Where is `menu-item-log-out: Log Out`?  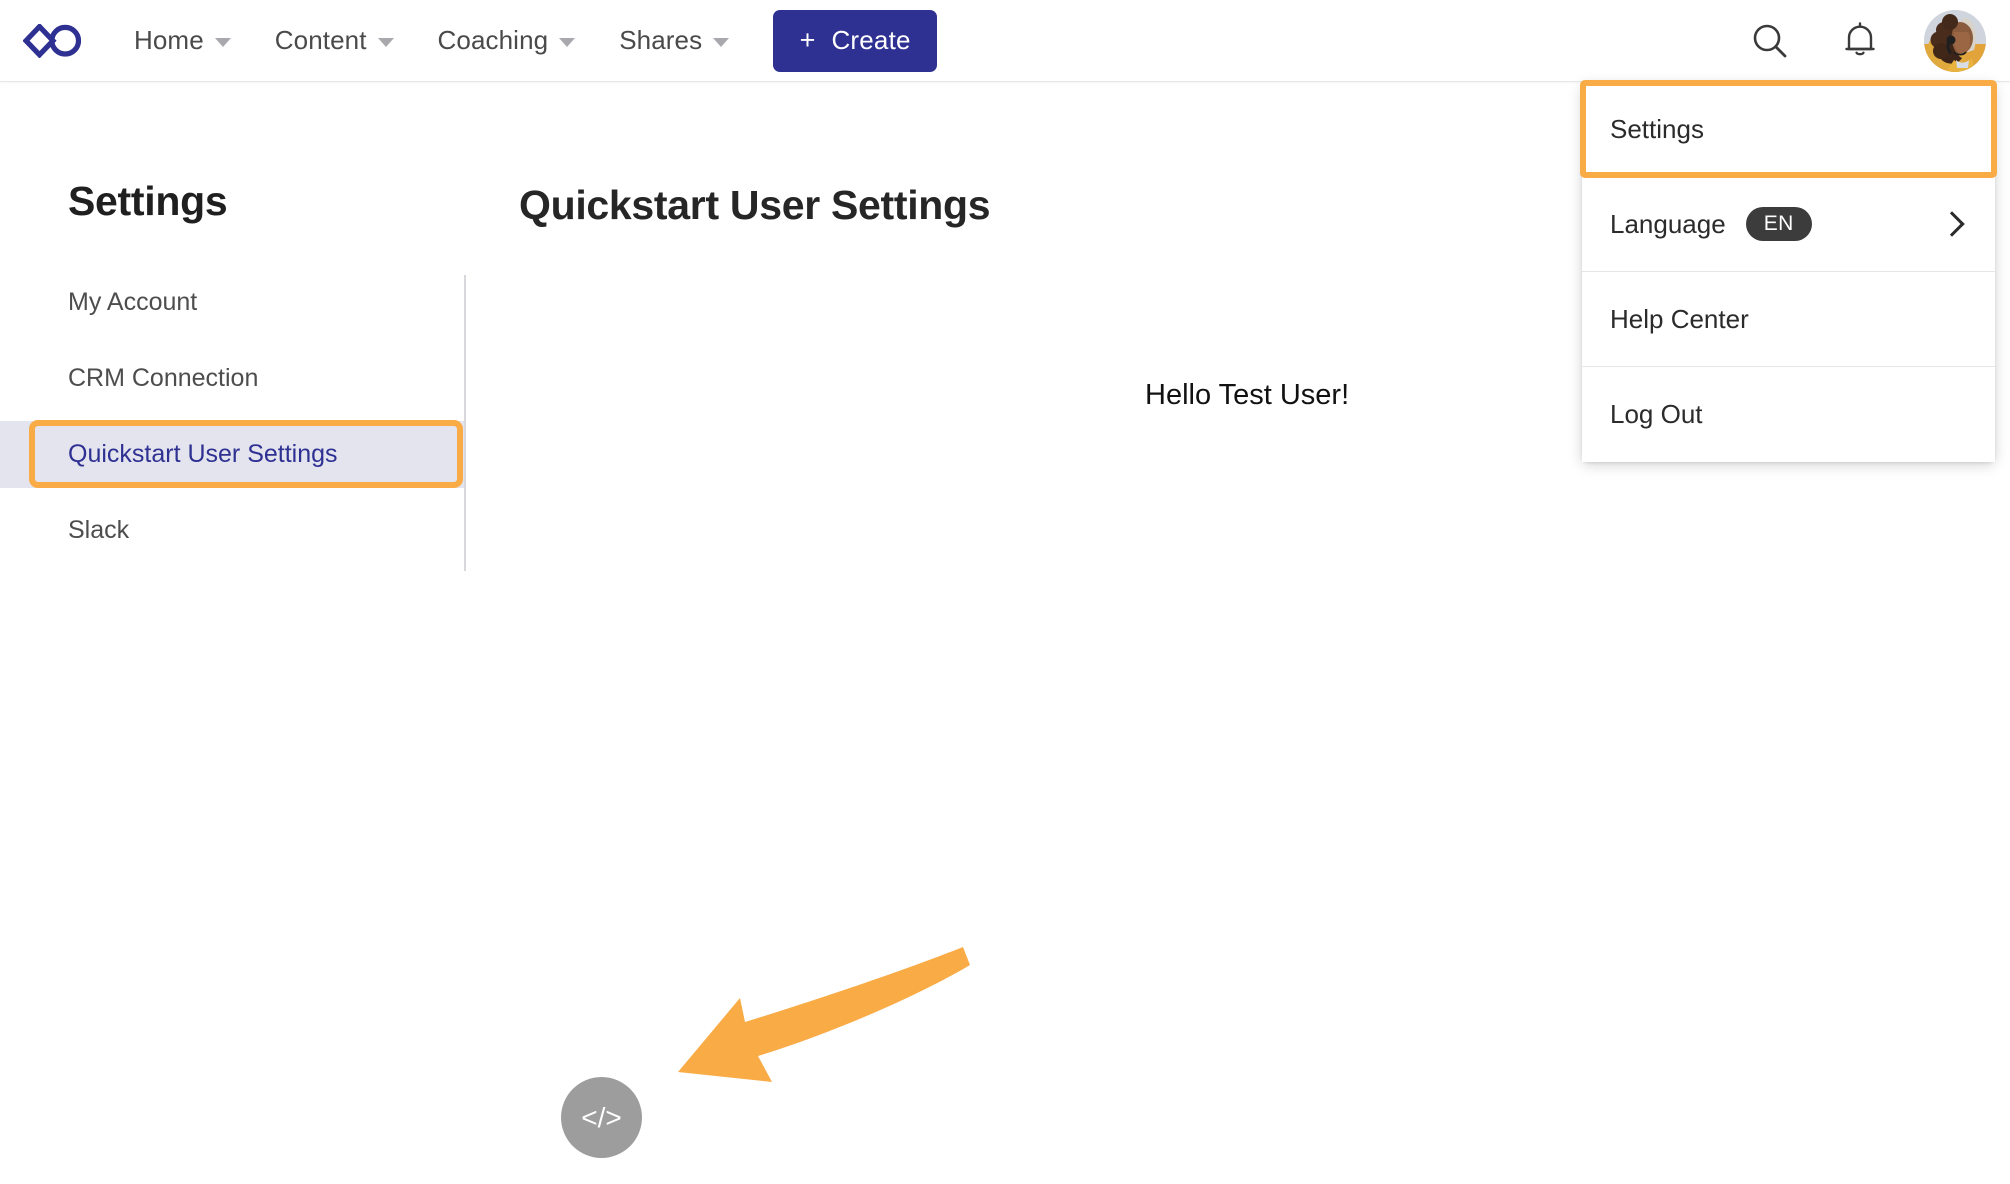 menu-item-log-out: Log Out is located at coordinates (1788, 414).